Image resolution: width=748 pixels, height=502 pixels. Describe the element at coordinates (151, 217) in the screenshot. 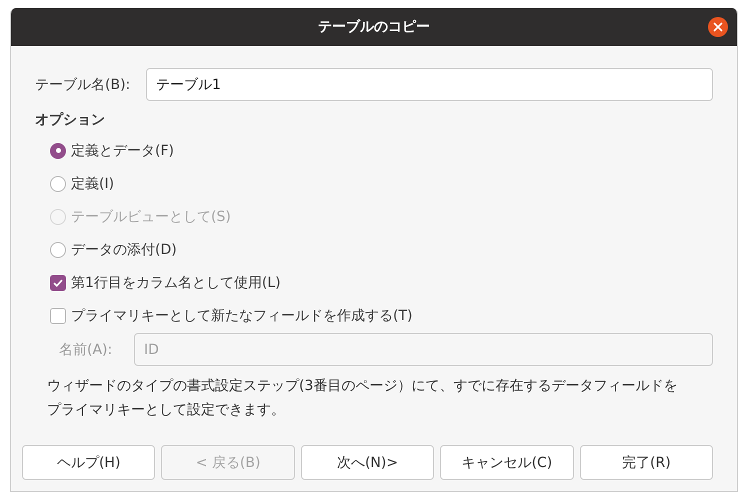

I see `option-label: テーブルビューとして(S)` at that location.